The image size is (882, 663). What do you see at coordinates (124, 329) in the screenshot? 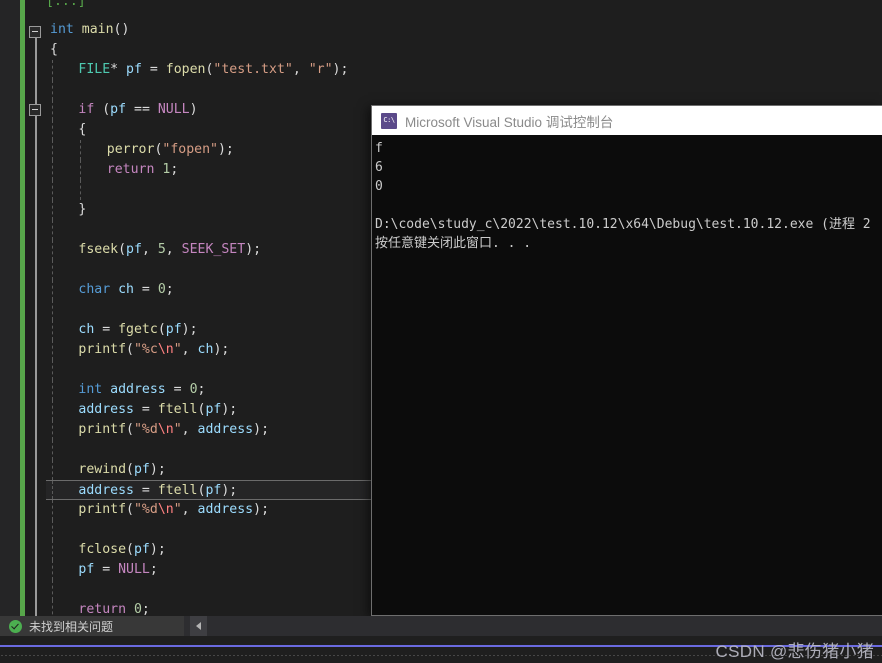
I see `code-line-text: ch = fgetc(pf);` at bounding box center [124, 329].